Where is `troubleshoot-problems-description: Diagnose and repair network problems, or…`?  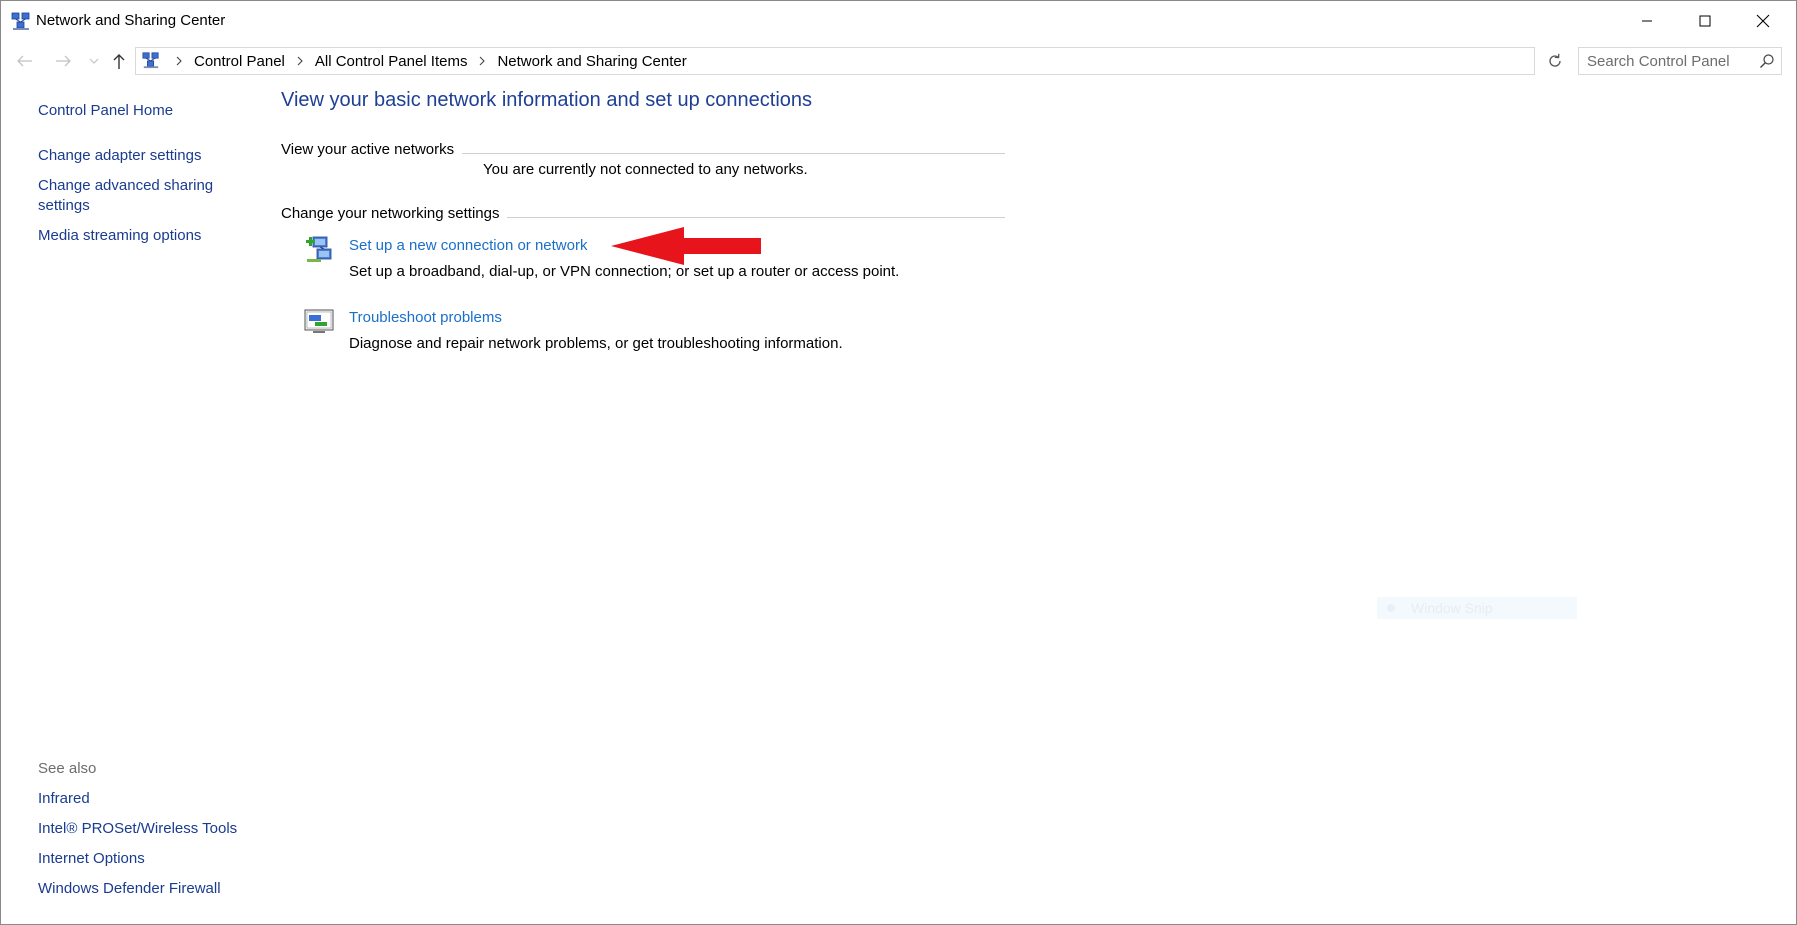
troubleshoot-problems-description: Diagnose and repair network problems, or… is located at coordinates (596, 343).